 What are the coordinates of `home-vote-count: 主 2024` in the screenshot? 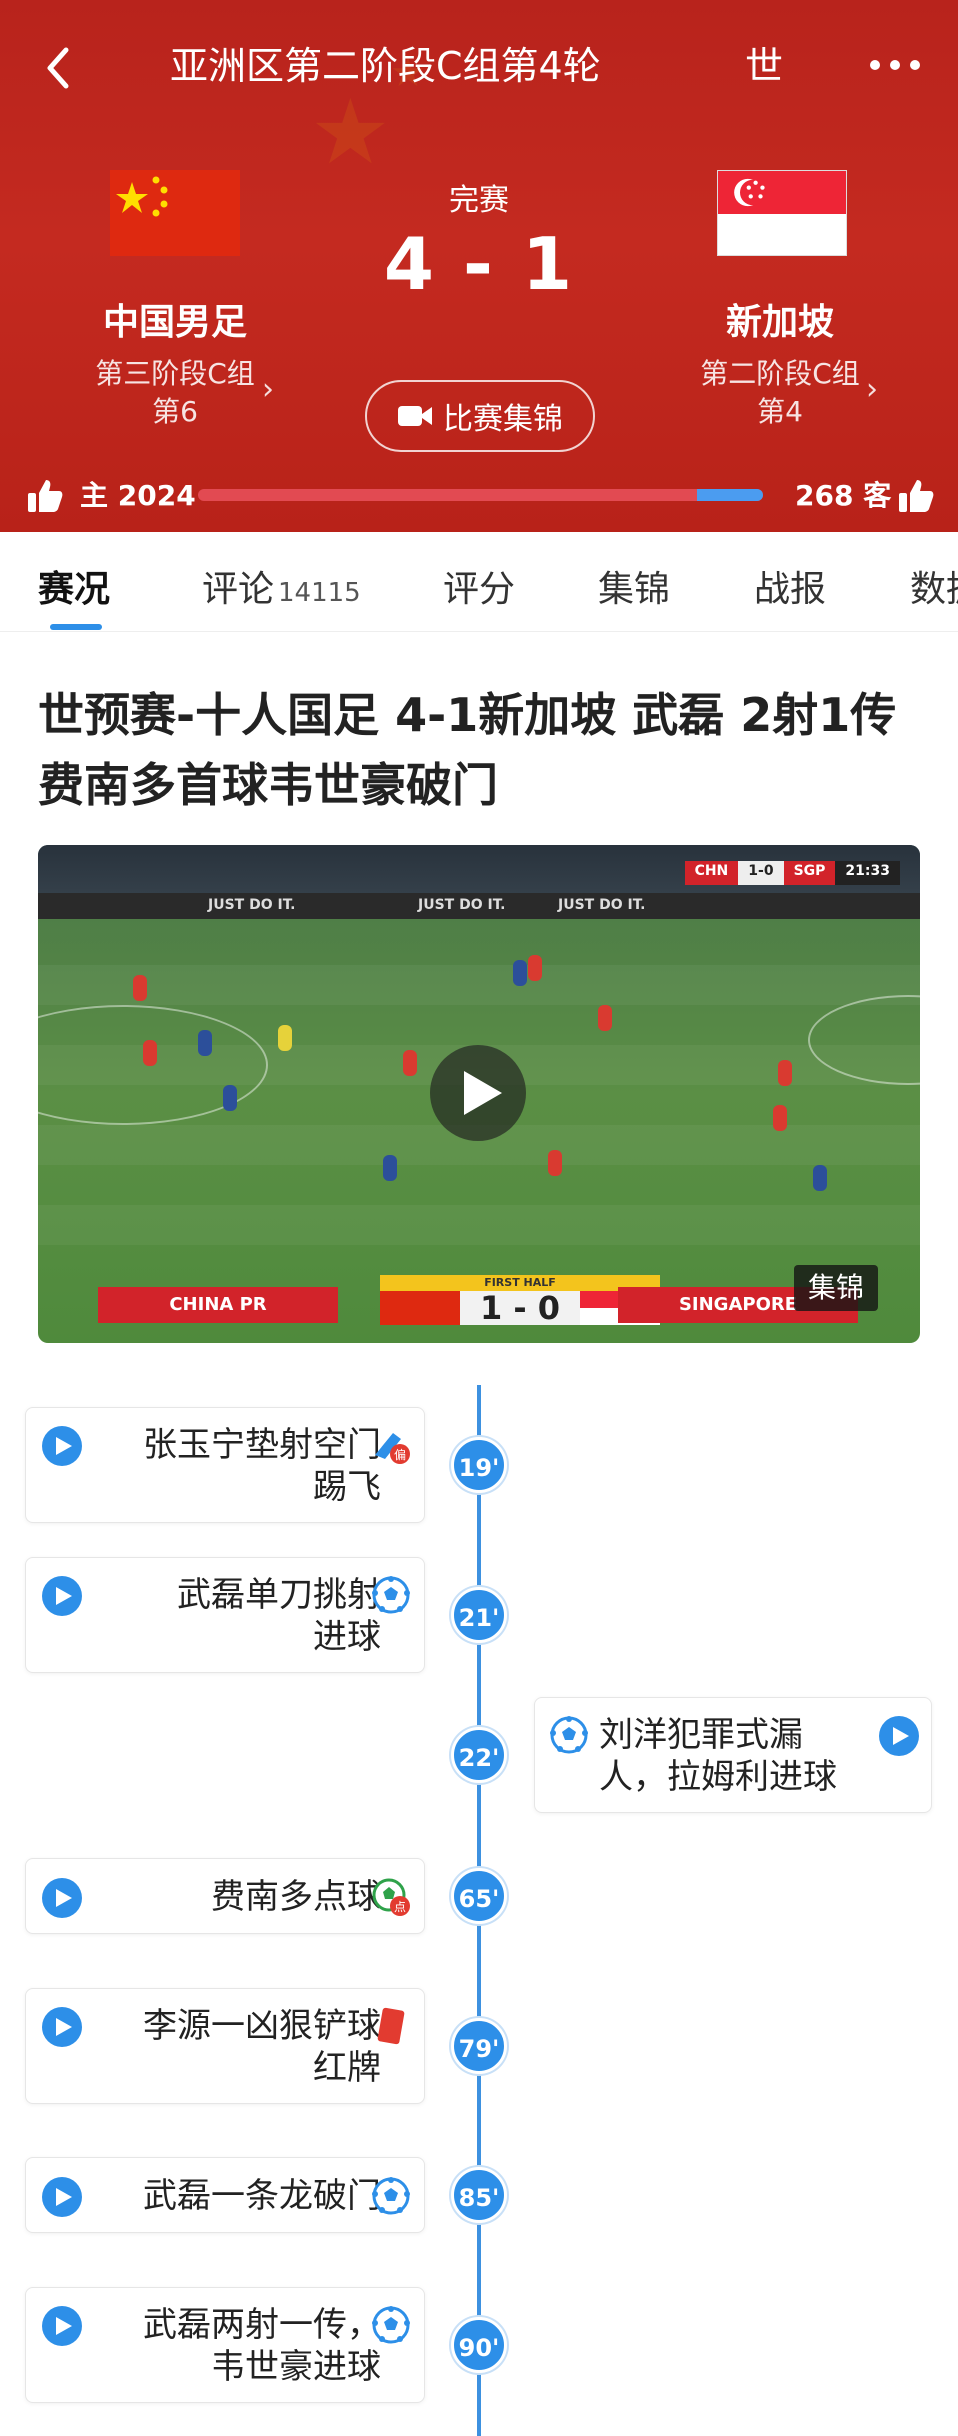 It's located at (138, 495).